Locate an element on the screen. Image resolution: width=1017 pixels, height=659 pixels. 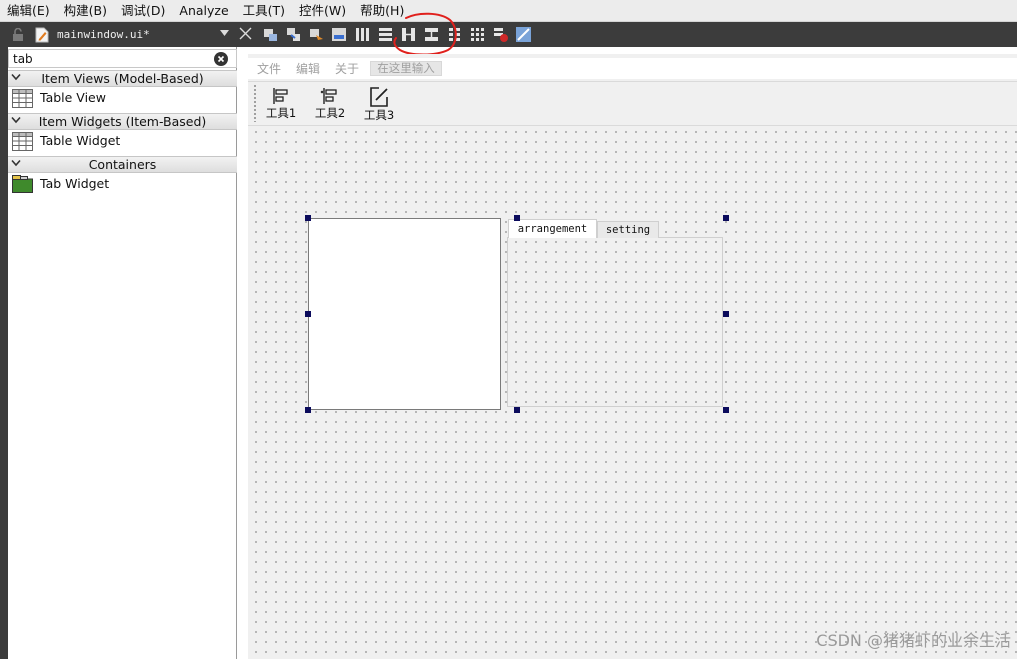
category-label: Item Widgets (Item-Based) is located at coordinates (122, 121).